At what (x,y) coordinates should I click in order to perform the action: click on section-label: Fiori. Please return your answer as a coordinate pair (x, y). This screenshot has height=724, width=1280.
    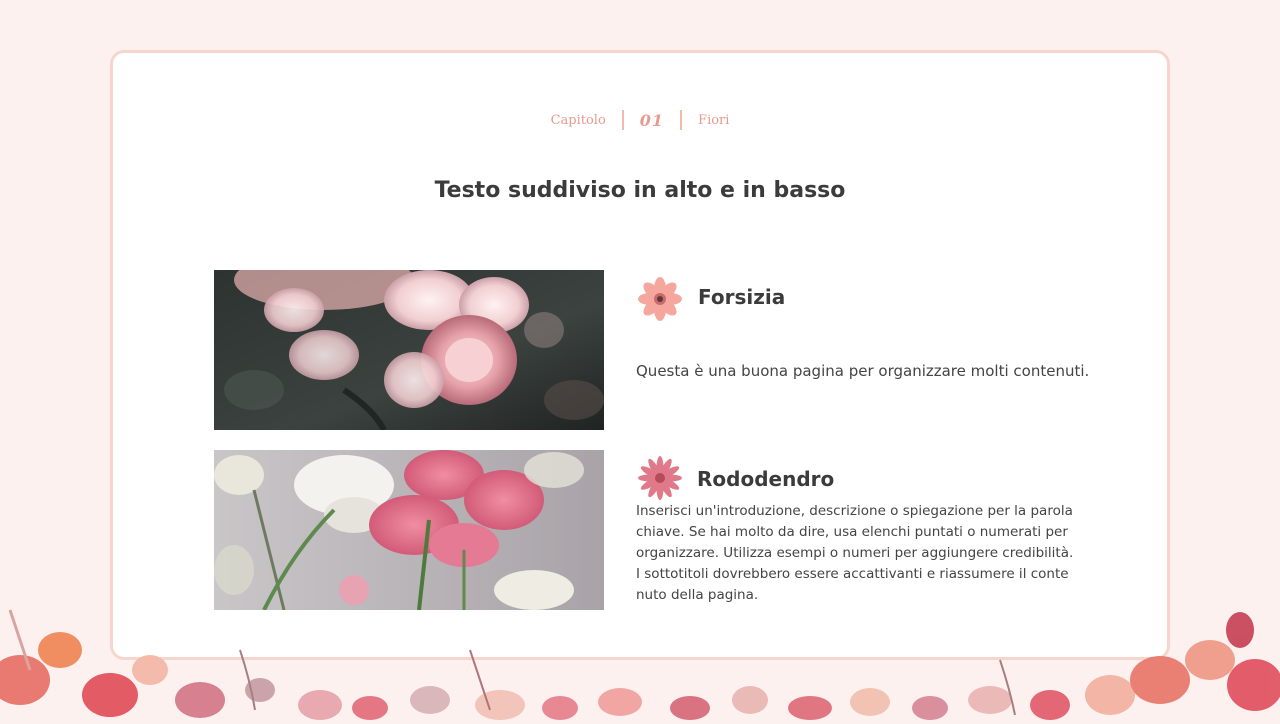
    Looking at the image, I should click on (714, 120).